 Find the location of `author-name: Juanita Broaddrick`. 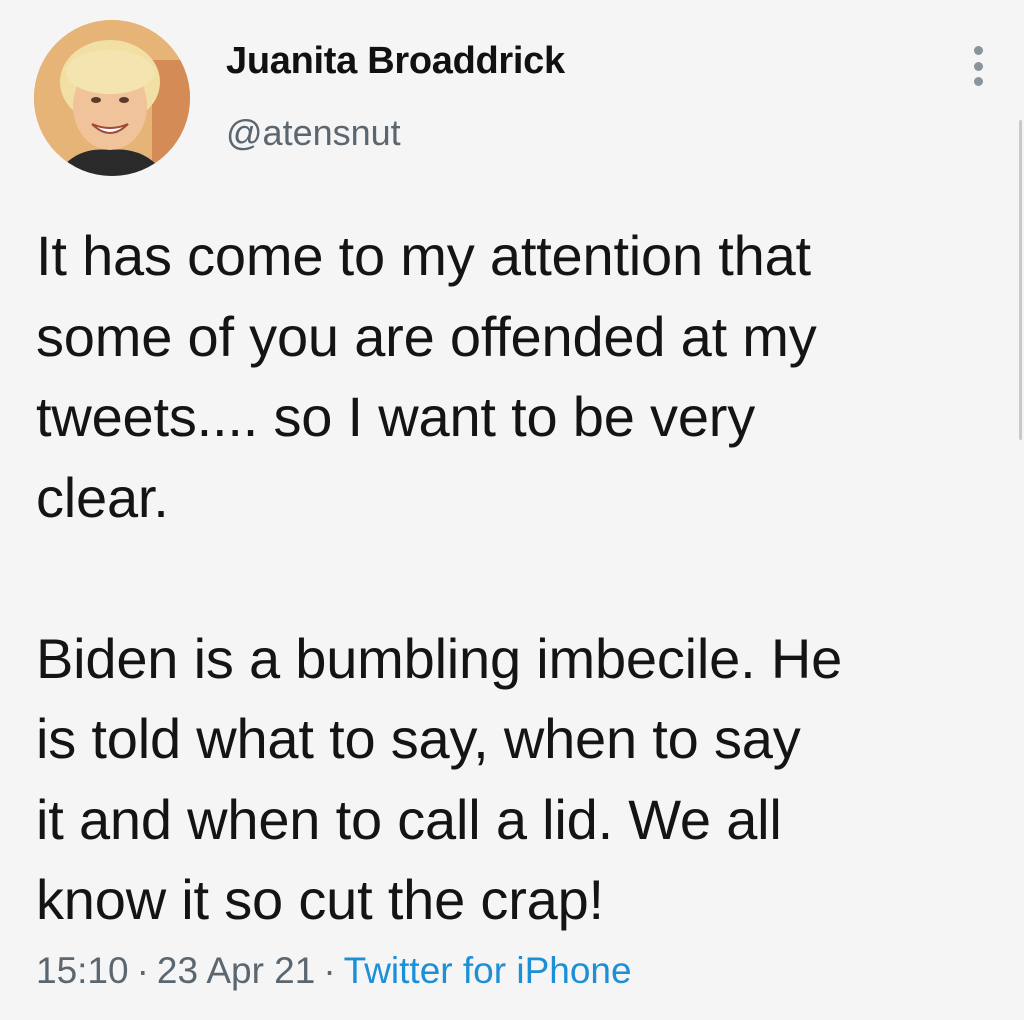

author-name: Juanita Broaddrick is located at coordinates (395, 61).